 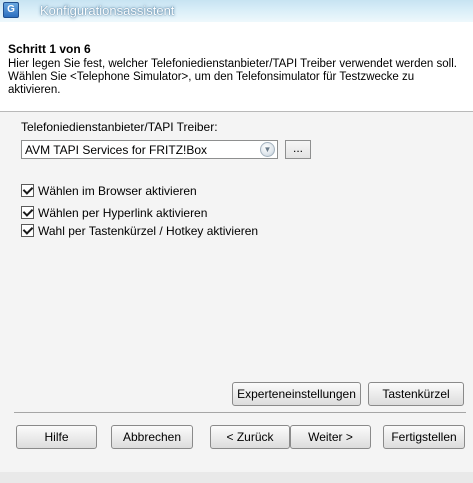 I want to click on window-bottom-edge, so click(x=236, y=477).